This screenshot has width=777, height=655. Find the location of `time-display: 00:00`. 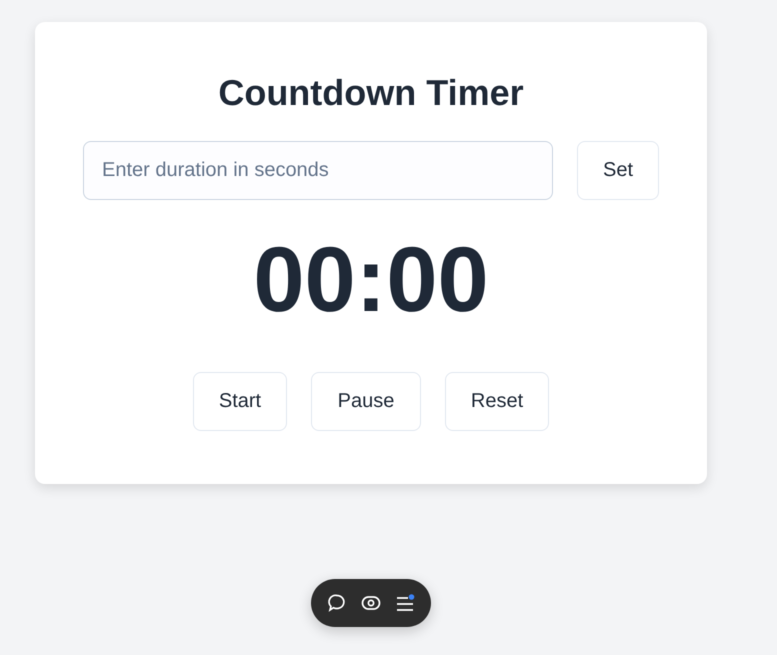

time-display: 00:00 is located at coordinates (371, 280).